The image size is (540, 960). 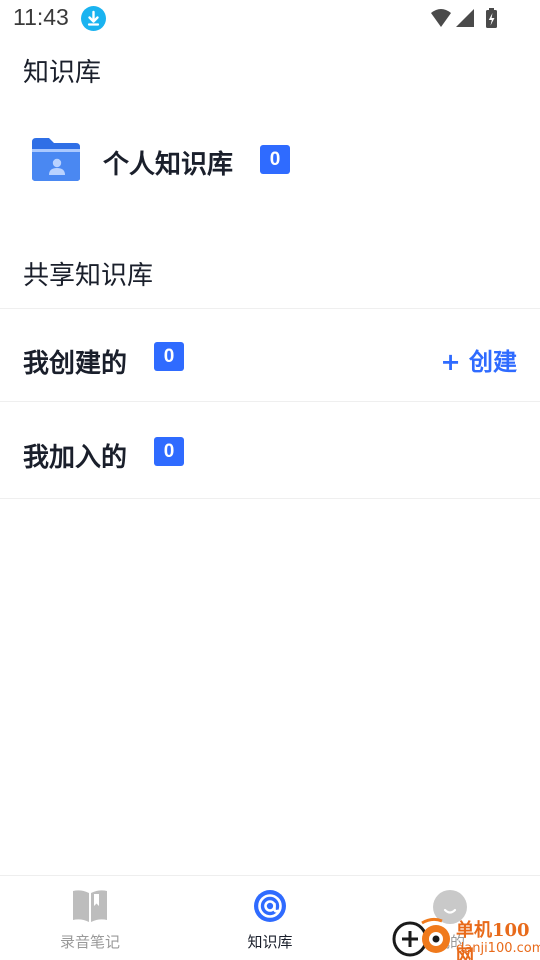 What do you see at coordinates (75, 364) in the screenshot?
I see `created-label: 我创建的` at bounding box center [75, 364].